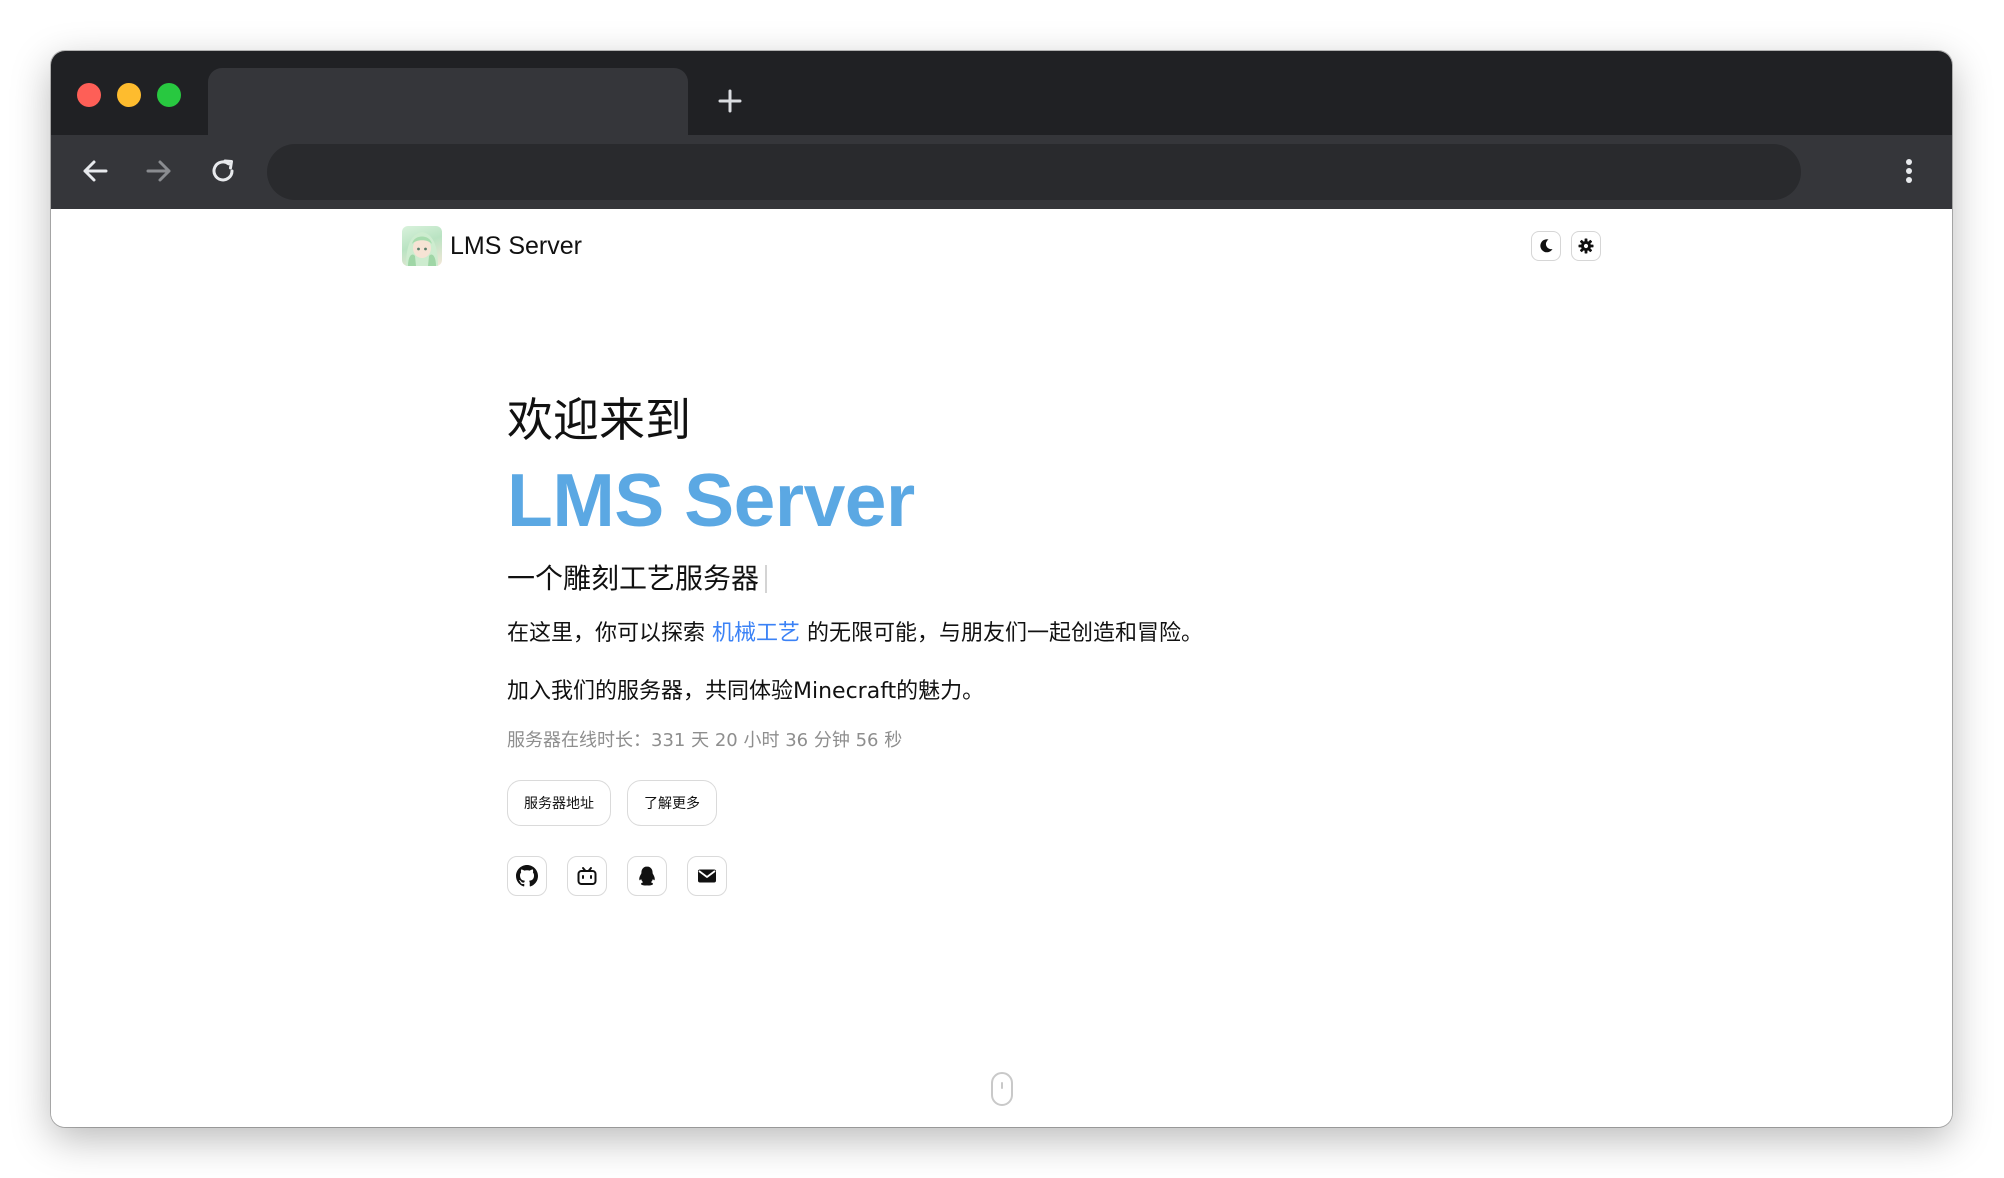  I want to click on gear-icon, so click(1586, 246).